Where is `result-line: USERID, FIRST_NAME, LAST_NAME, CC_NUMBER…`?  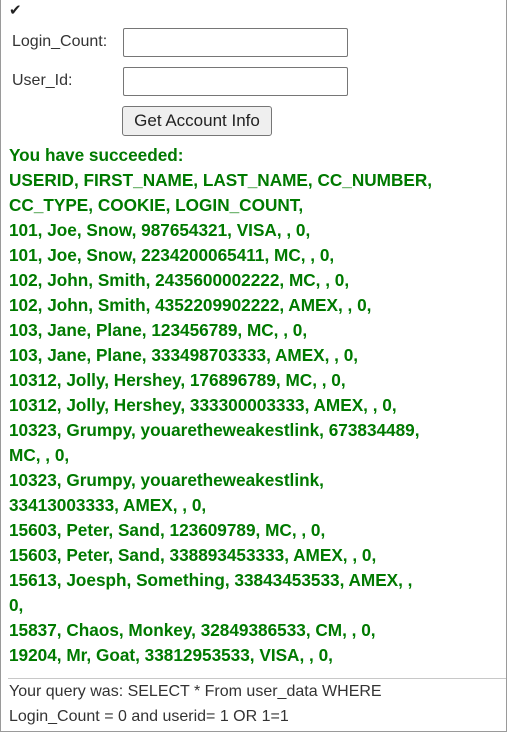 result-line: USERID, FIRST_NAME, LAST_NAME, CC_NUMBER… is located at coordinates (221, 180).